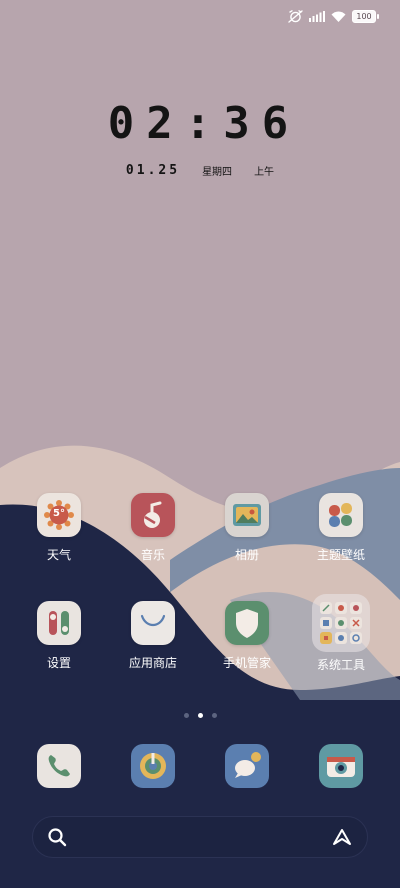 Image resolution: width=400 pixels, height=888 pixels. I want to click on dock-camera, so click(341, 766).